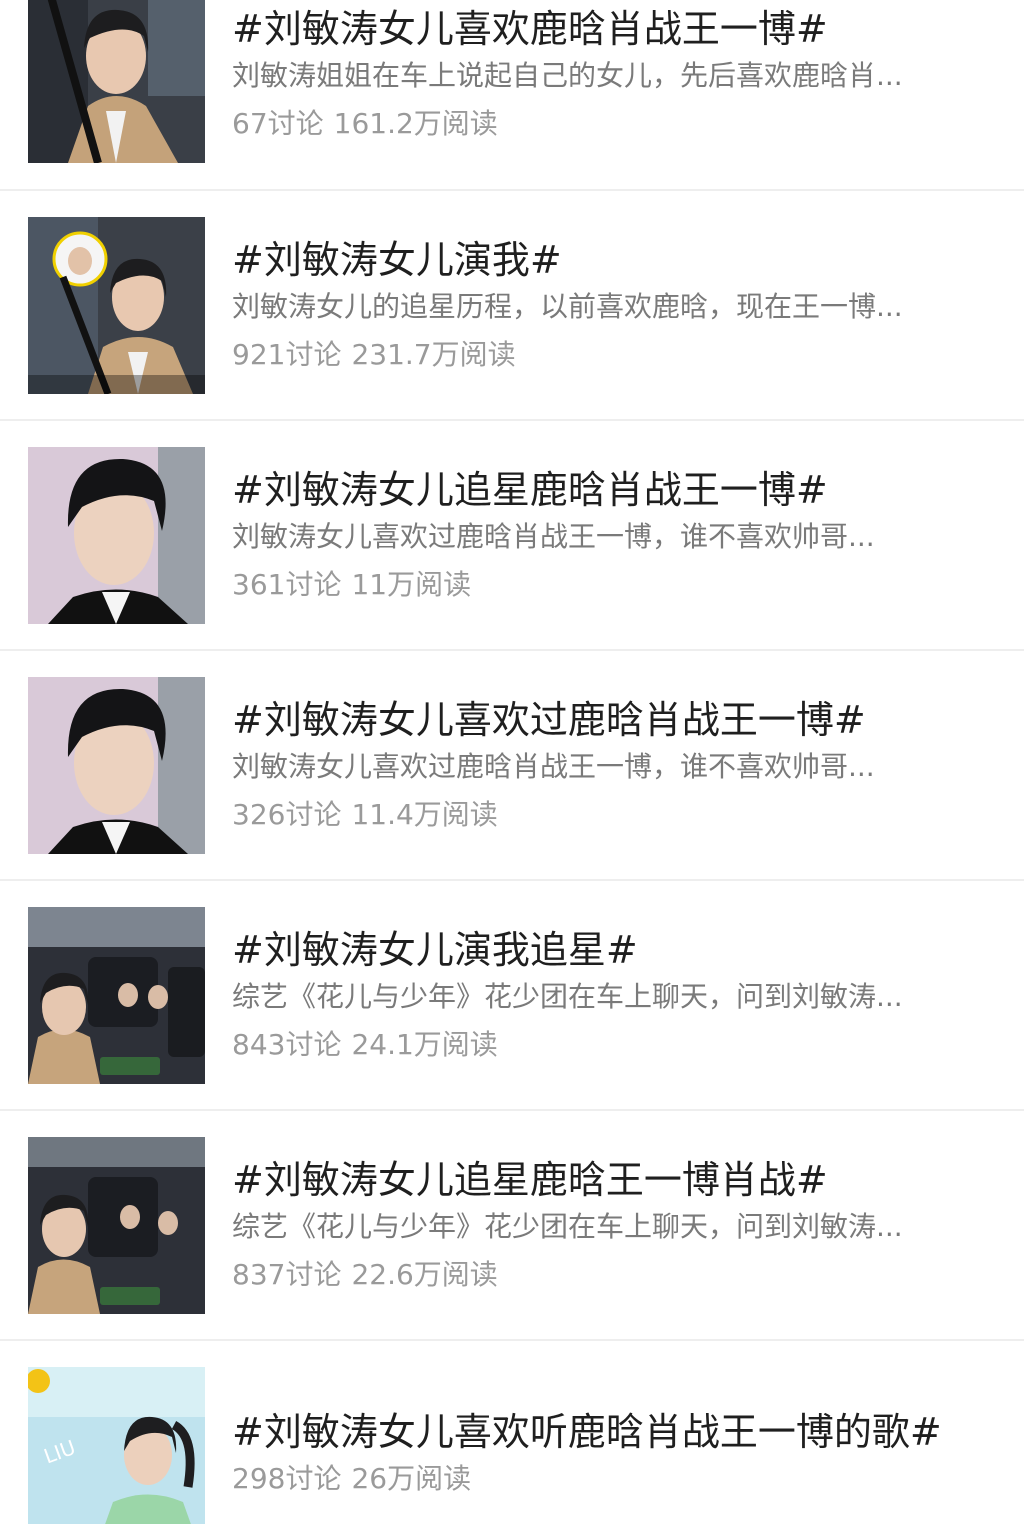 This screenshot has width=1024, height=1524. Describe the element at coordinates (609, 1180) in the screenshot. I see `topic-title: #刘敏涛女儿追星鹿晗王一博肖战#` at that location.